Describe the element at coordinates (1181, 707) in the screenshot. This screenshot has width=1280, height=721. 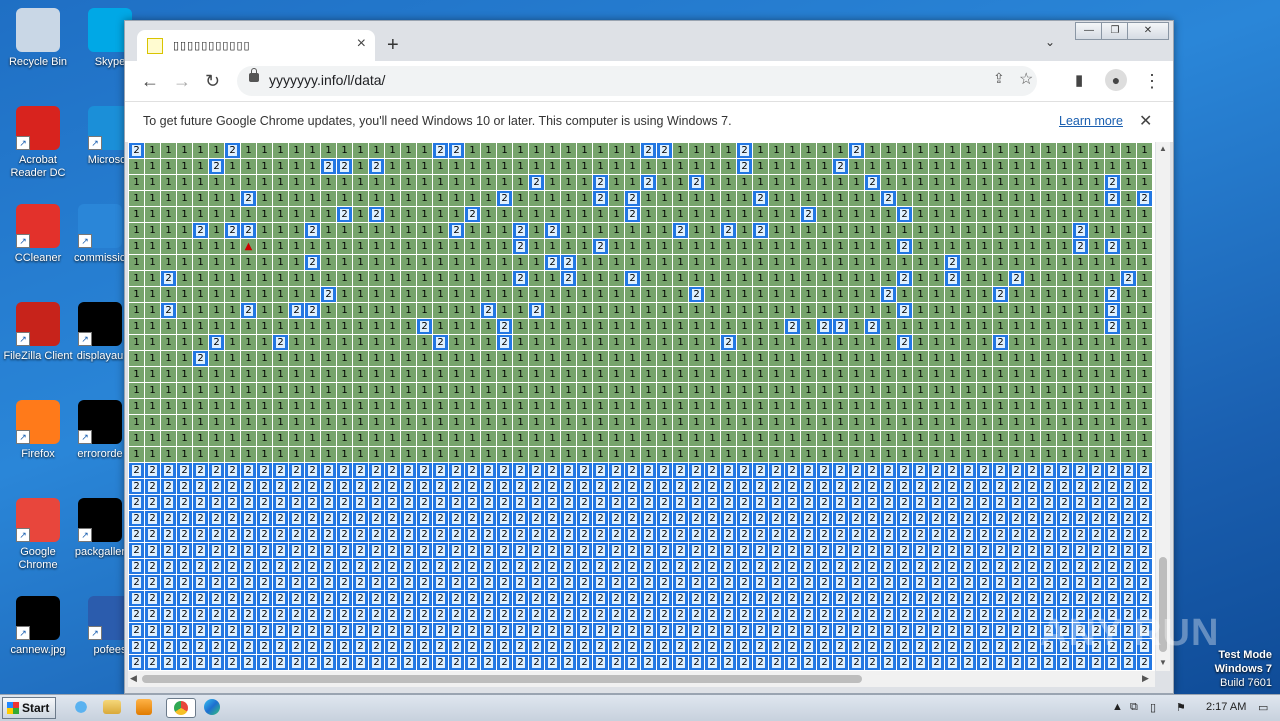
I see `tray-flag-icon: ⚑` at that location.